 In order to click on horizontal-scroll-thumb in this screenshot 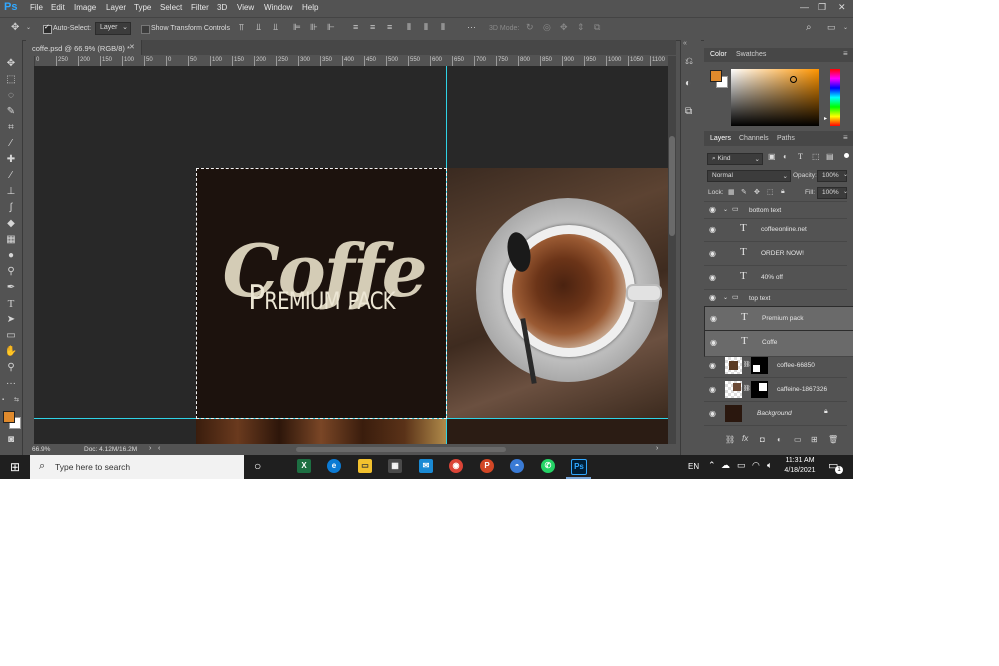, I will do `click(401, 449)`.